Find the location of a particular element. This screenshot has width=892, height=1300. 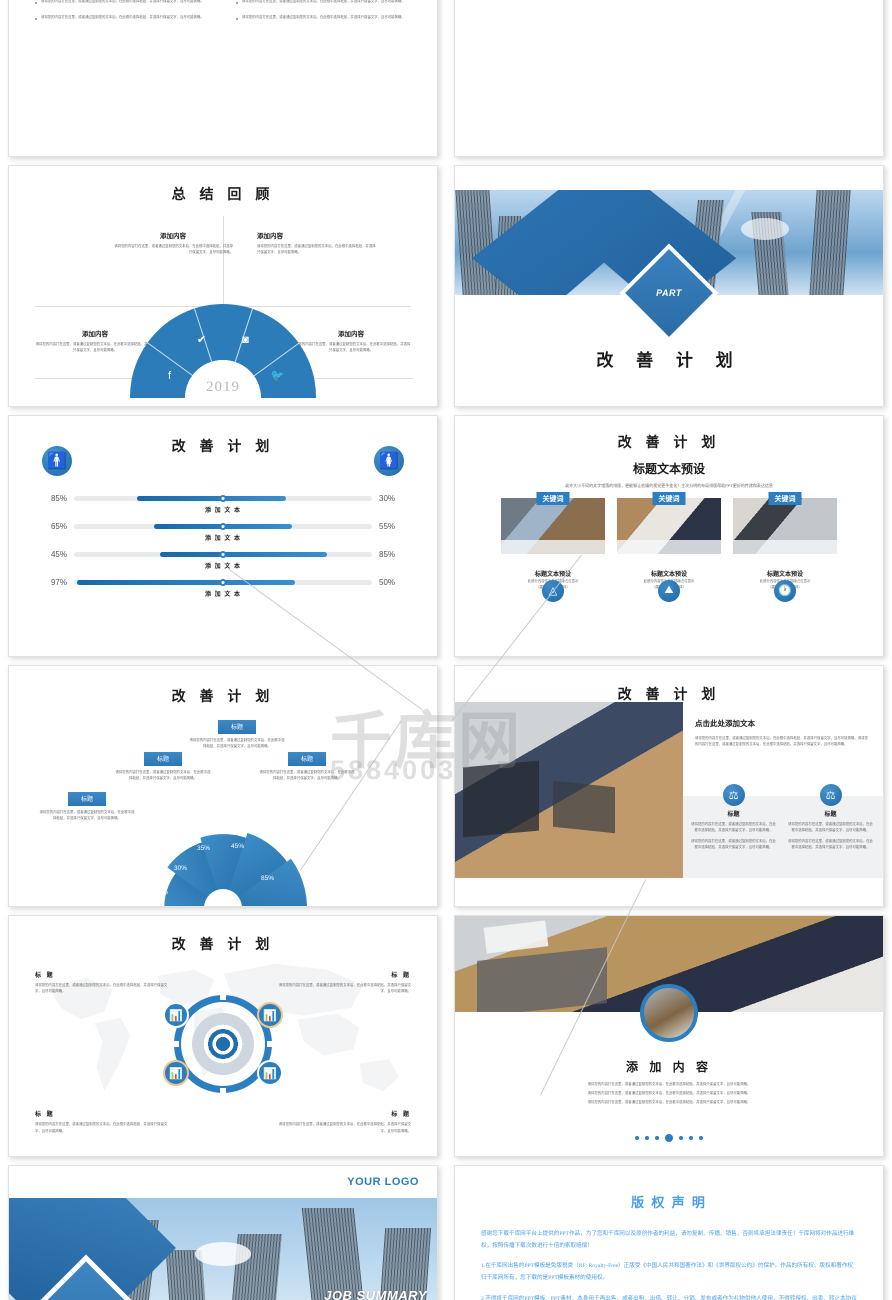

part-label: PART is located at coordinates (669, 293).